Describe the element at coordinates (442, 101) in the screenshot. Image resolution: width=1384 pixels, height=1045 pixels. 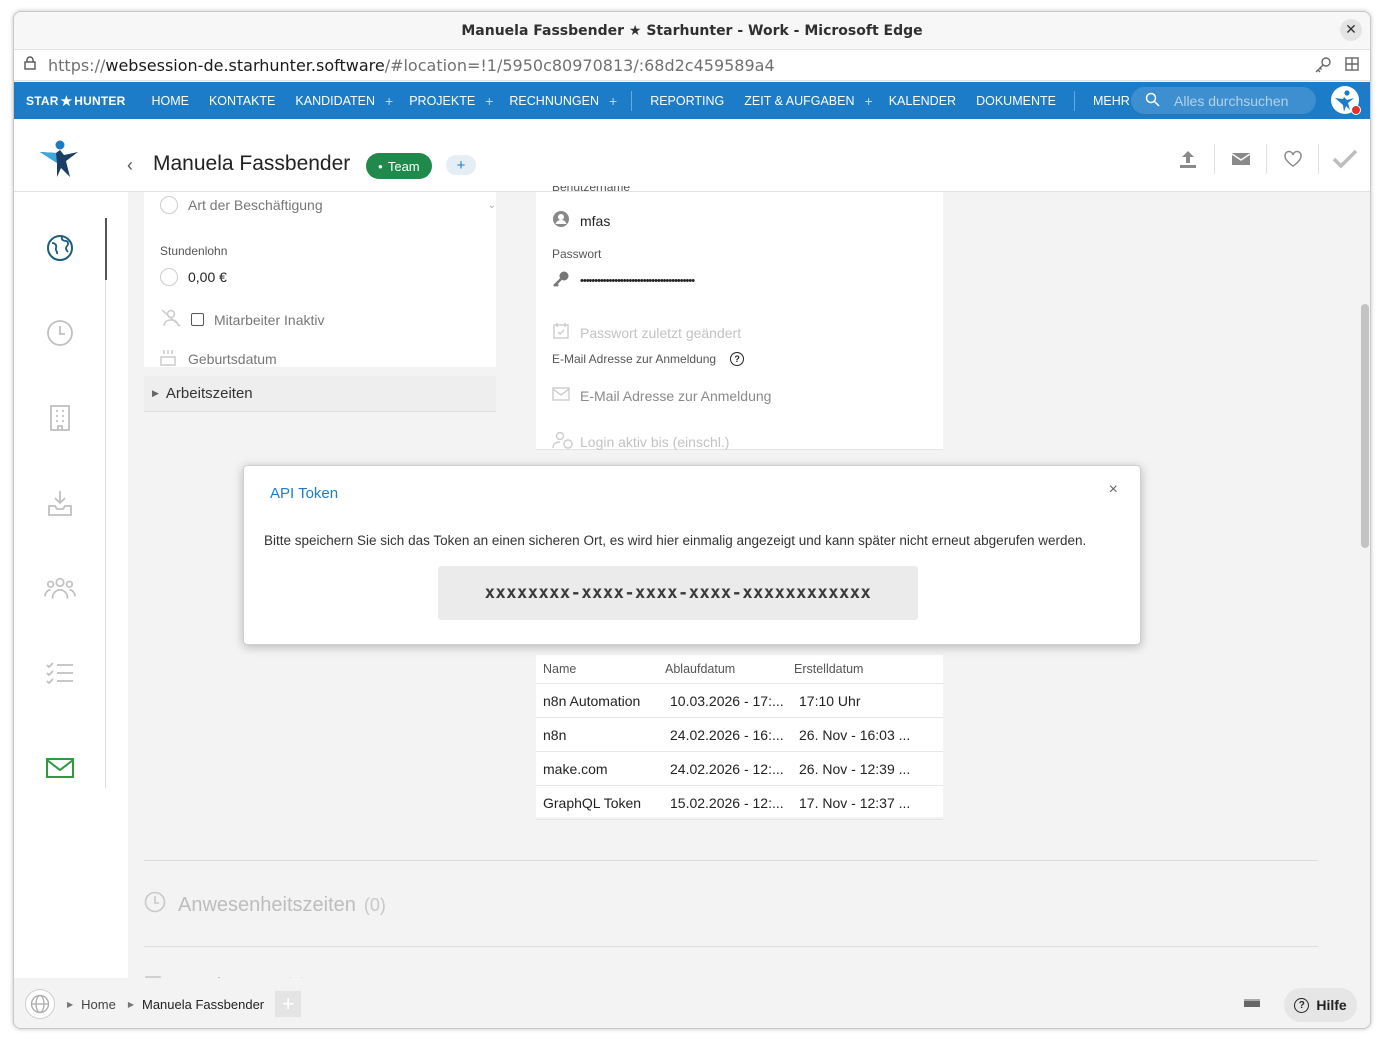
I see `nav-projekte: PROJEKTE` at that location.